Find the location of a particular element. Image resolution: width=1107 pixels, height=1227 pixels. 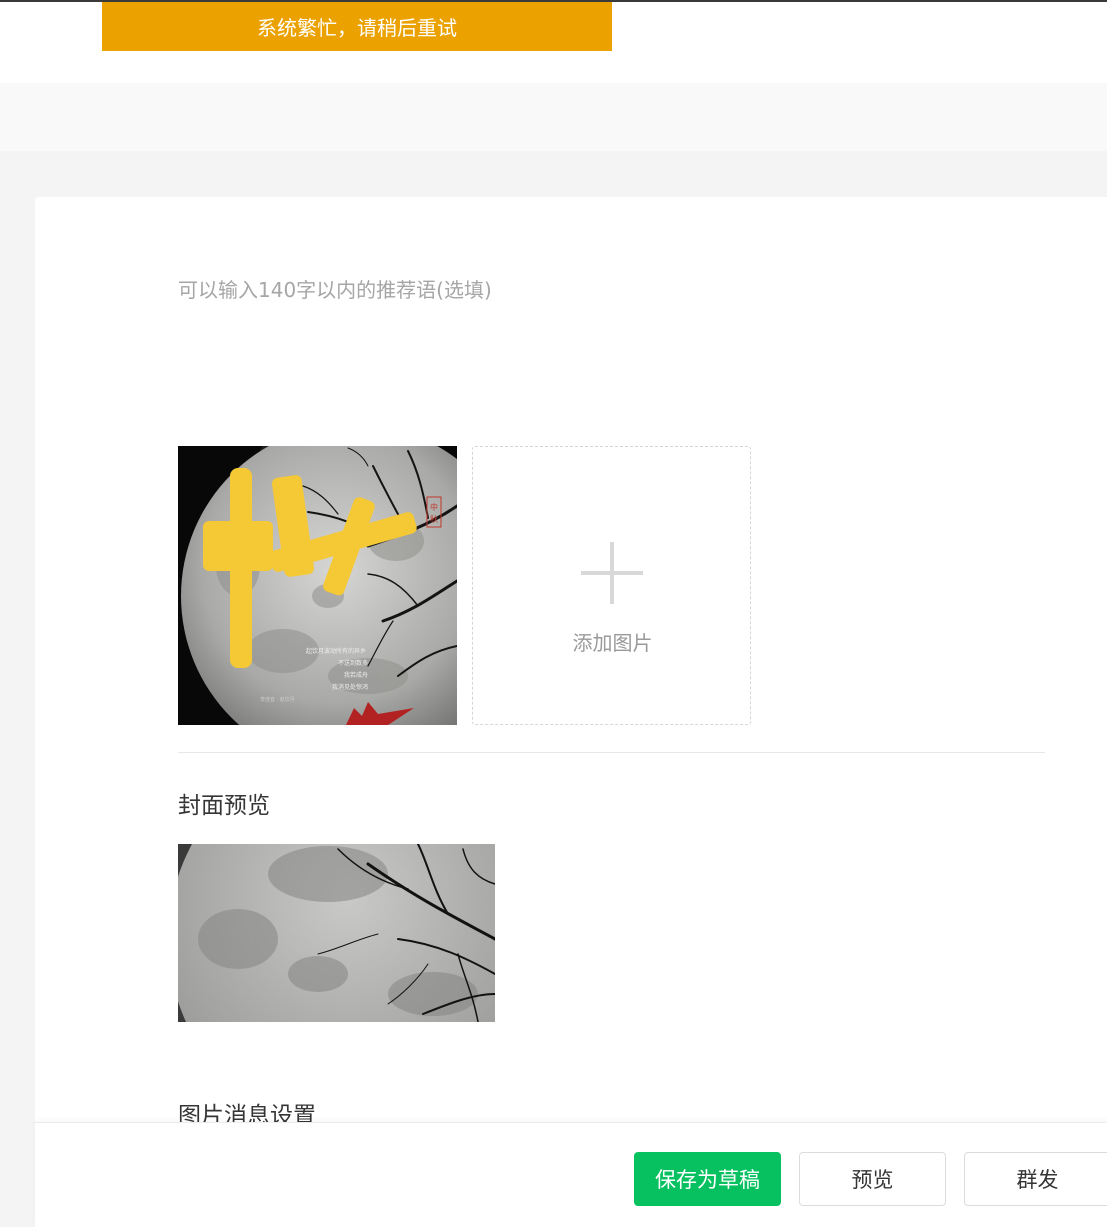

cover-preview-image is located at coordinates (336, 933).